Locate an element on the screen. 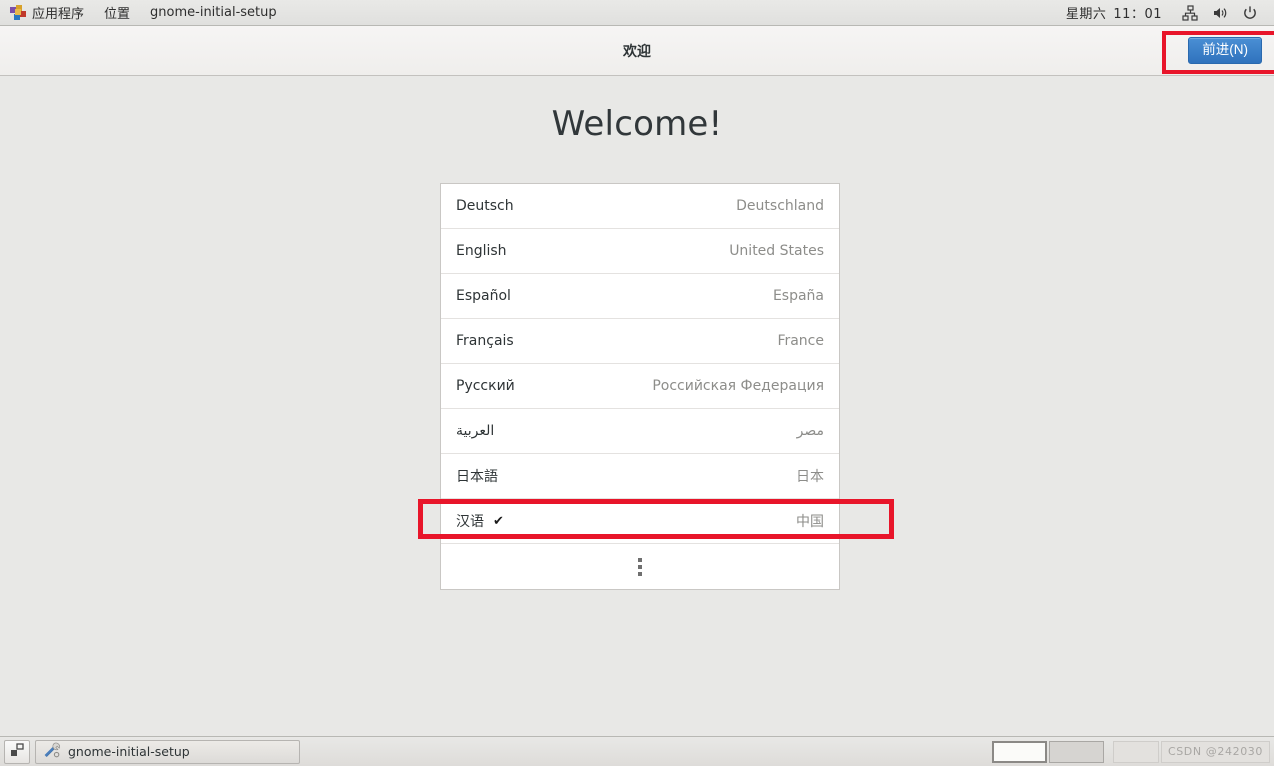 This screenshot has width=1274, height=766. clock: 星期六 11：01 is located at coordinates (1114, 12).